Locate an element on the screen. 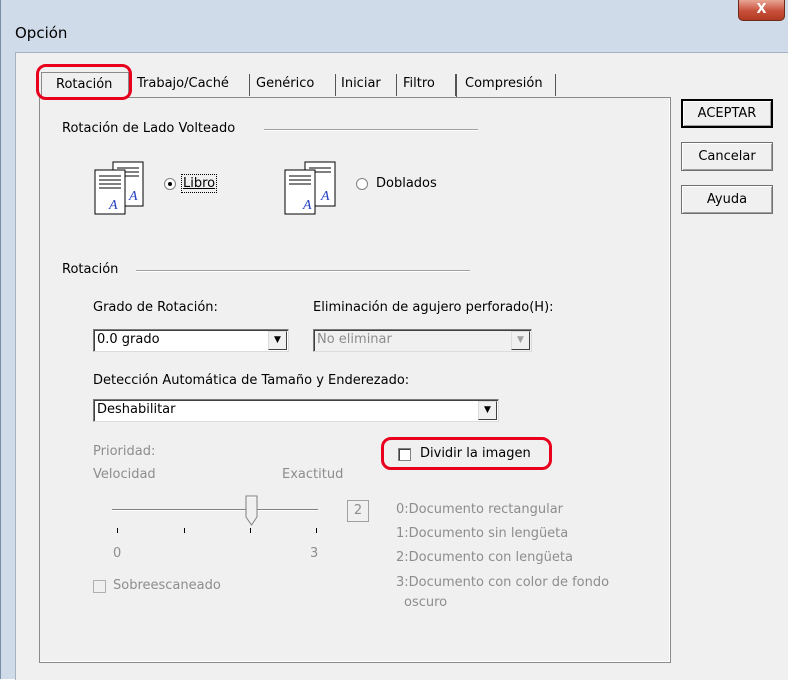 Image resolution: width=788 pixels, height=680 pixels. radio-folded is located at coordinates (362, 184).